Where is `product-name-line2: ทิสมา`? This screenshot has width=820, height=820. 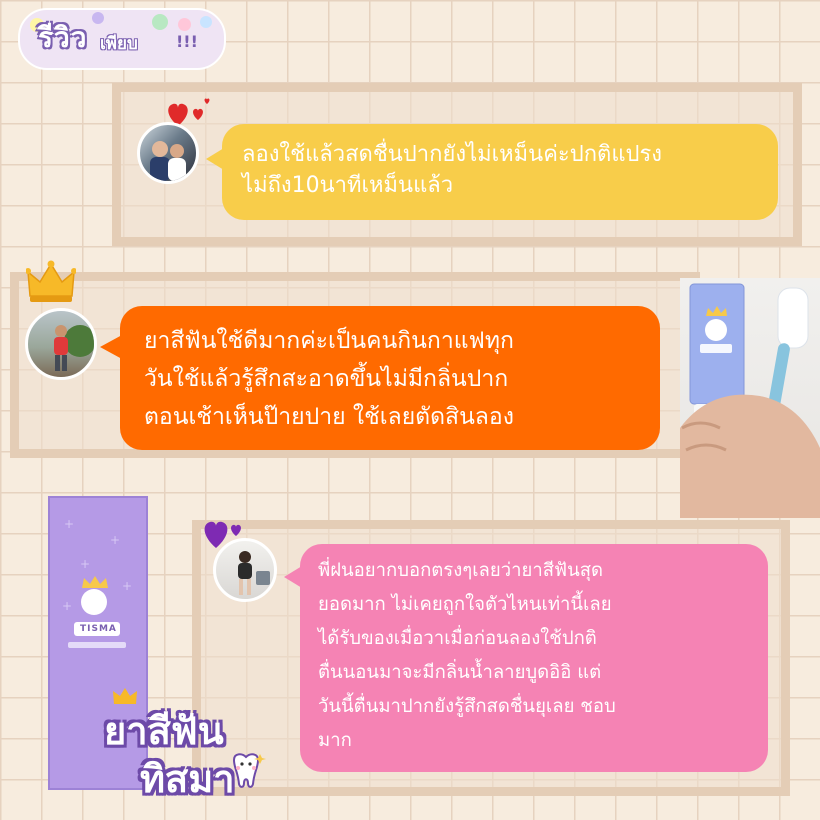
product-name-line2: ทิสมา is located at coordinates (187, 779).